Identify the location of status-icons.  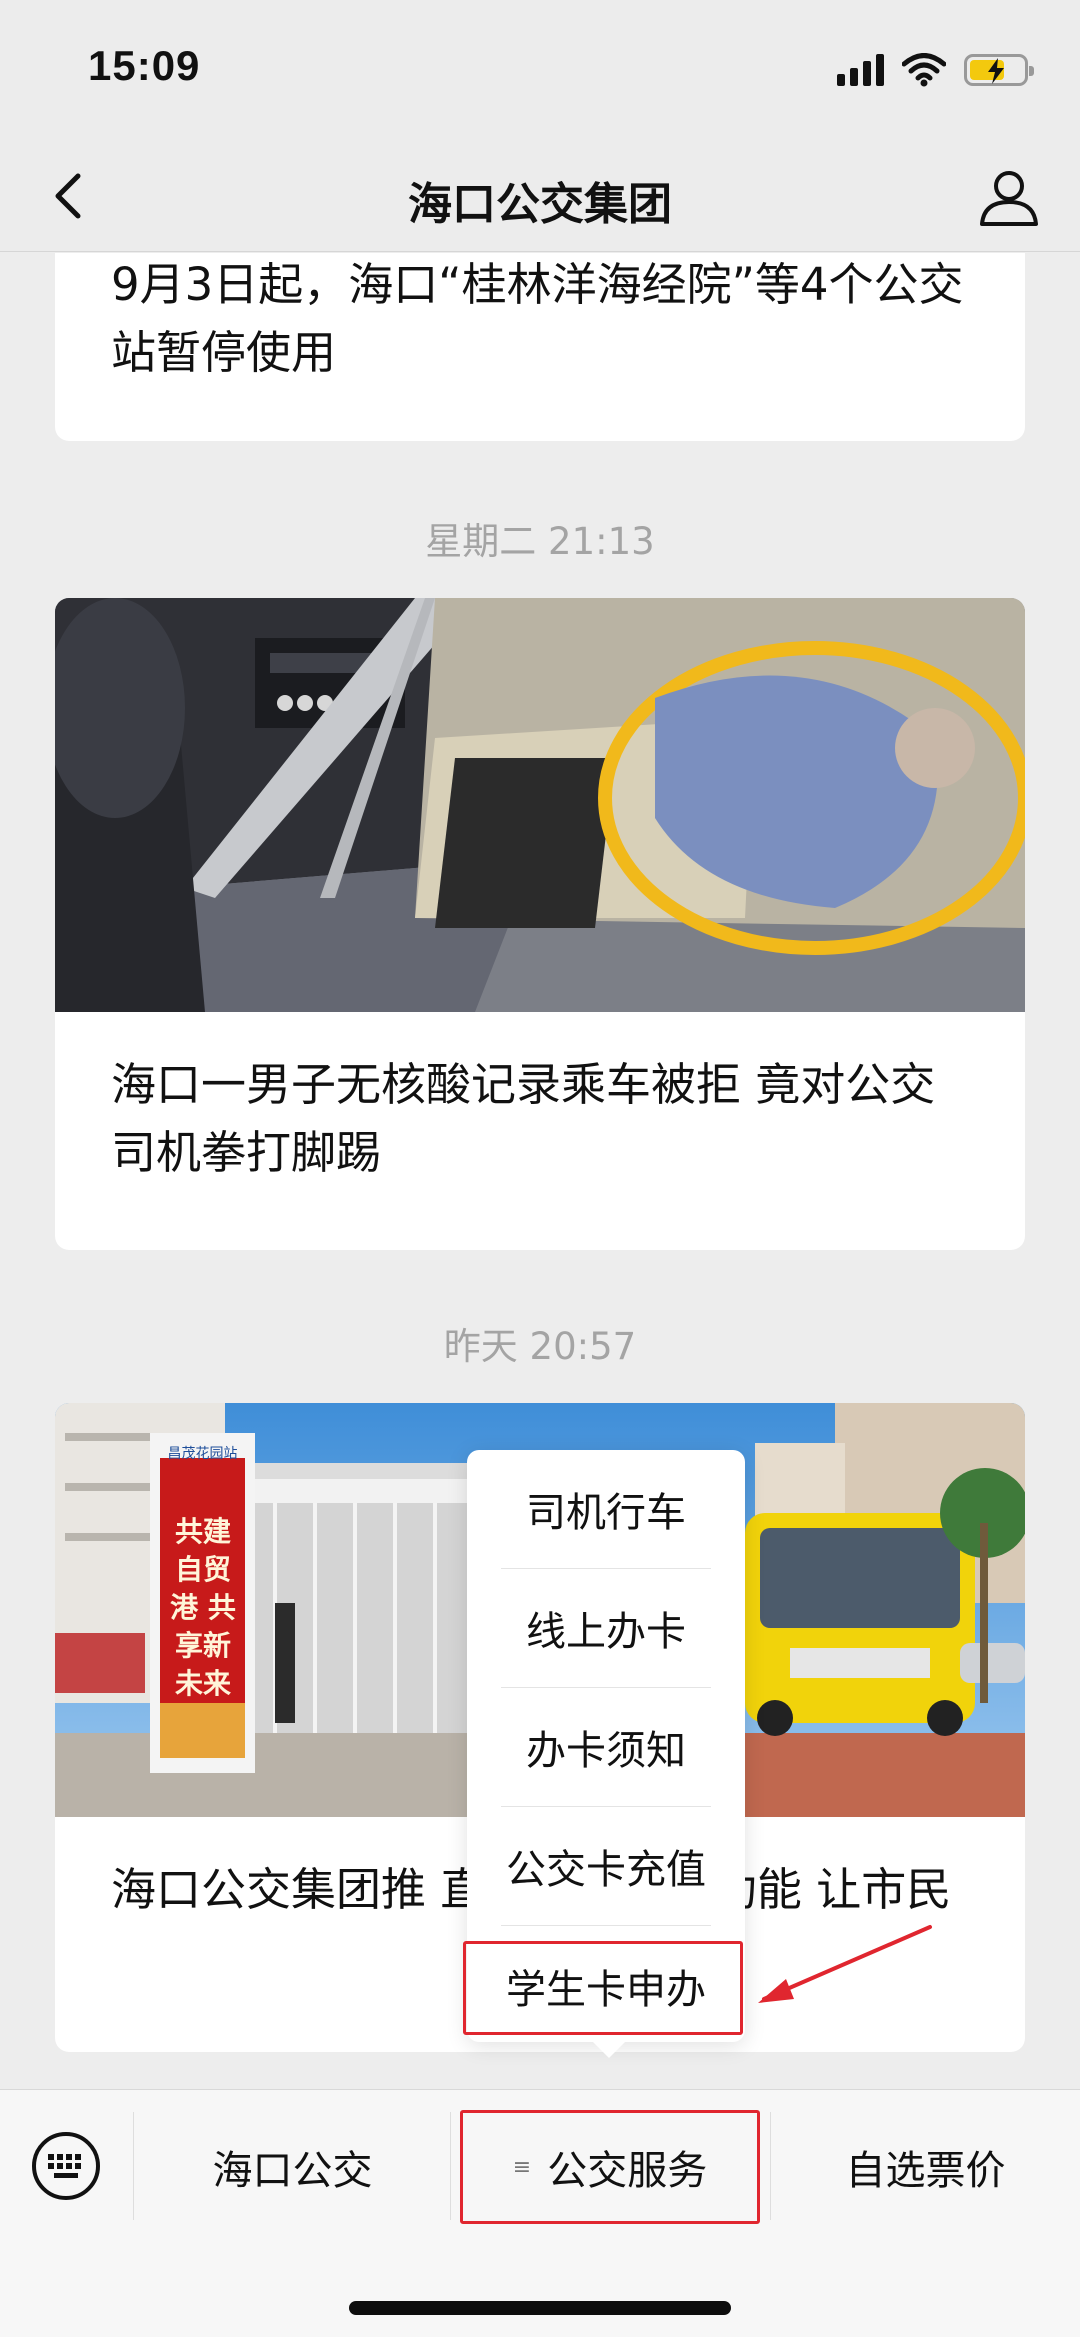
(935, 70).